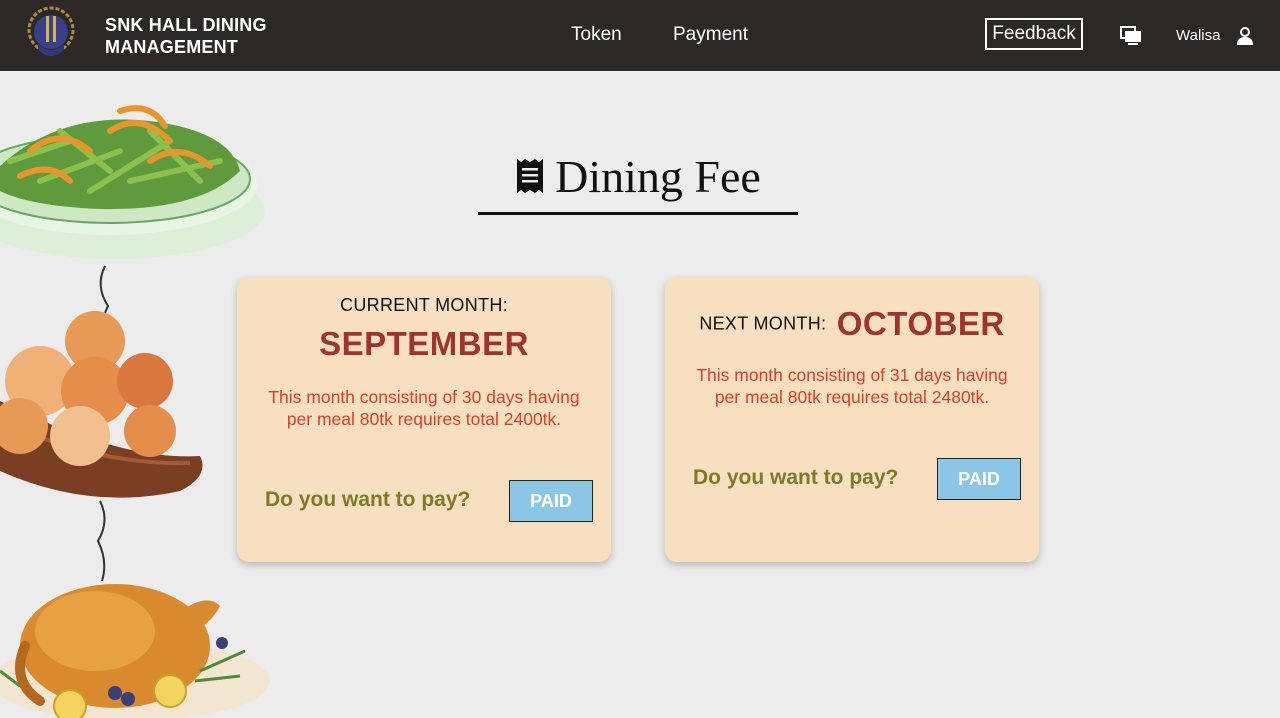 The width and height of the screenshot is (1280, 718). What do you see at coordinates (1245, 36) in the screenshot?
I see `user-icon` at bounding box center [1245, 36].